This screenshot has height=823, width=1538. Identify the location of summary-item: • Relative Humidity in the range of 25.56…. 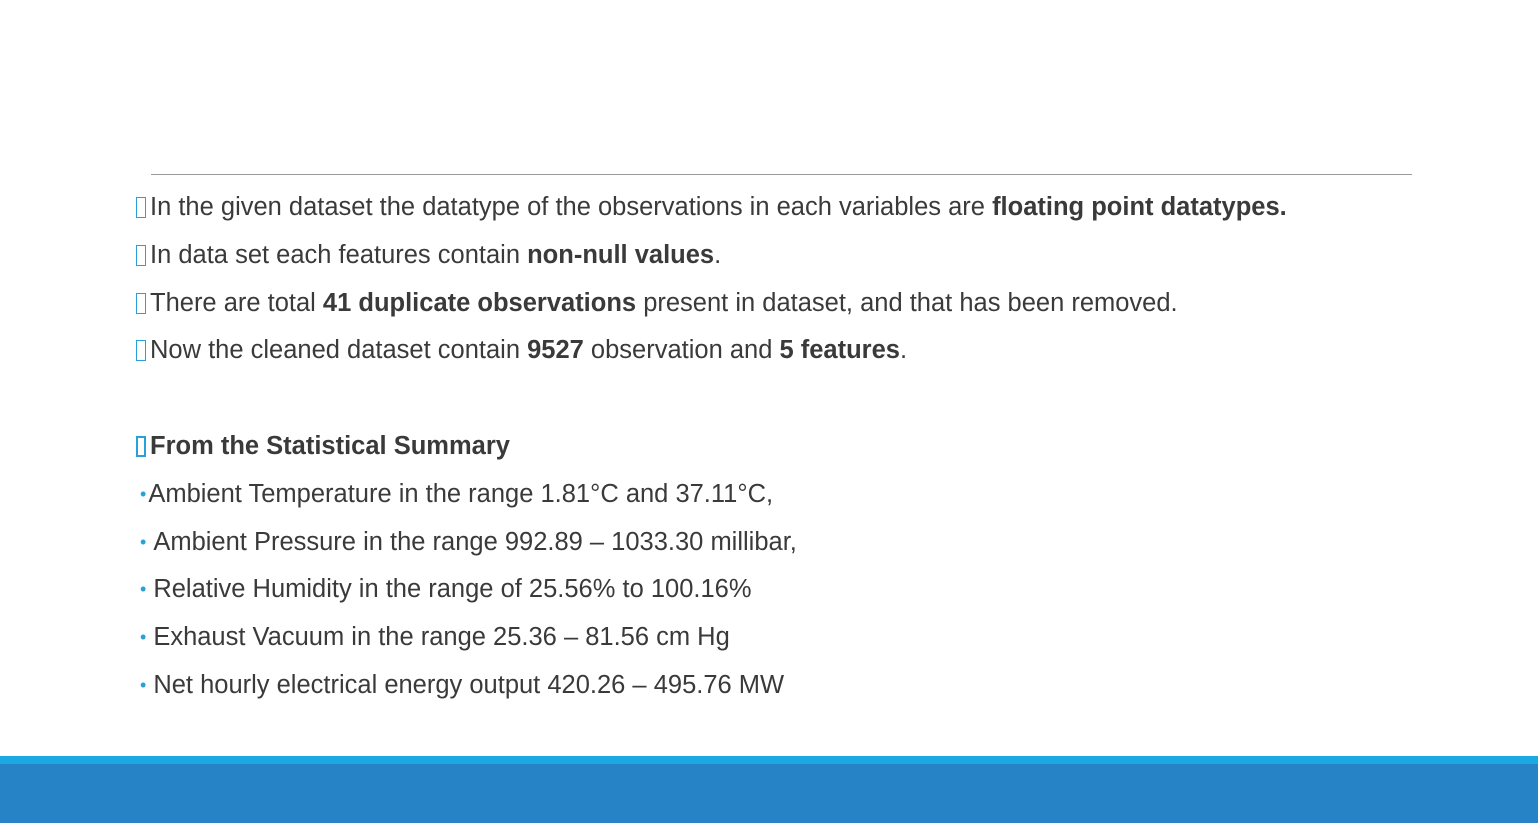
(783, 590).